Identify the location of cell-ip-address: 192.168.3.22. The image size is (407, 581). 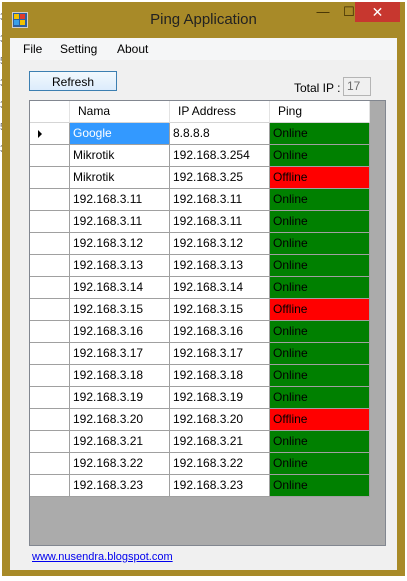
(220, 464).